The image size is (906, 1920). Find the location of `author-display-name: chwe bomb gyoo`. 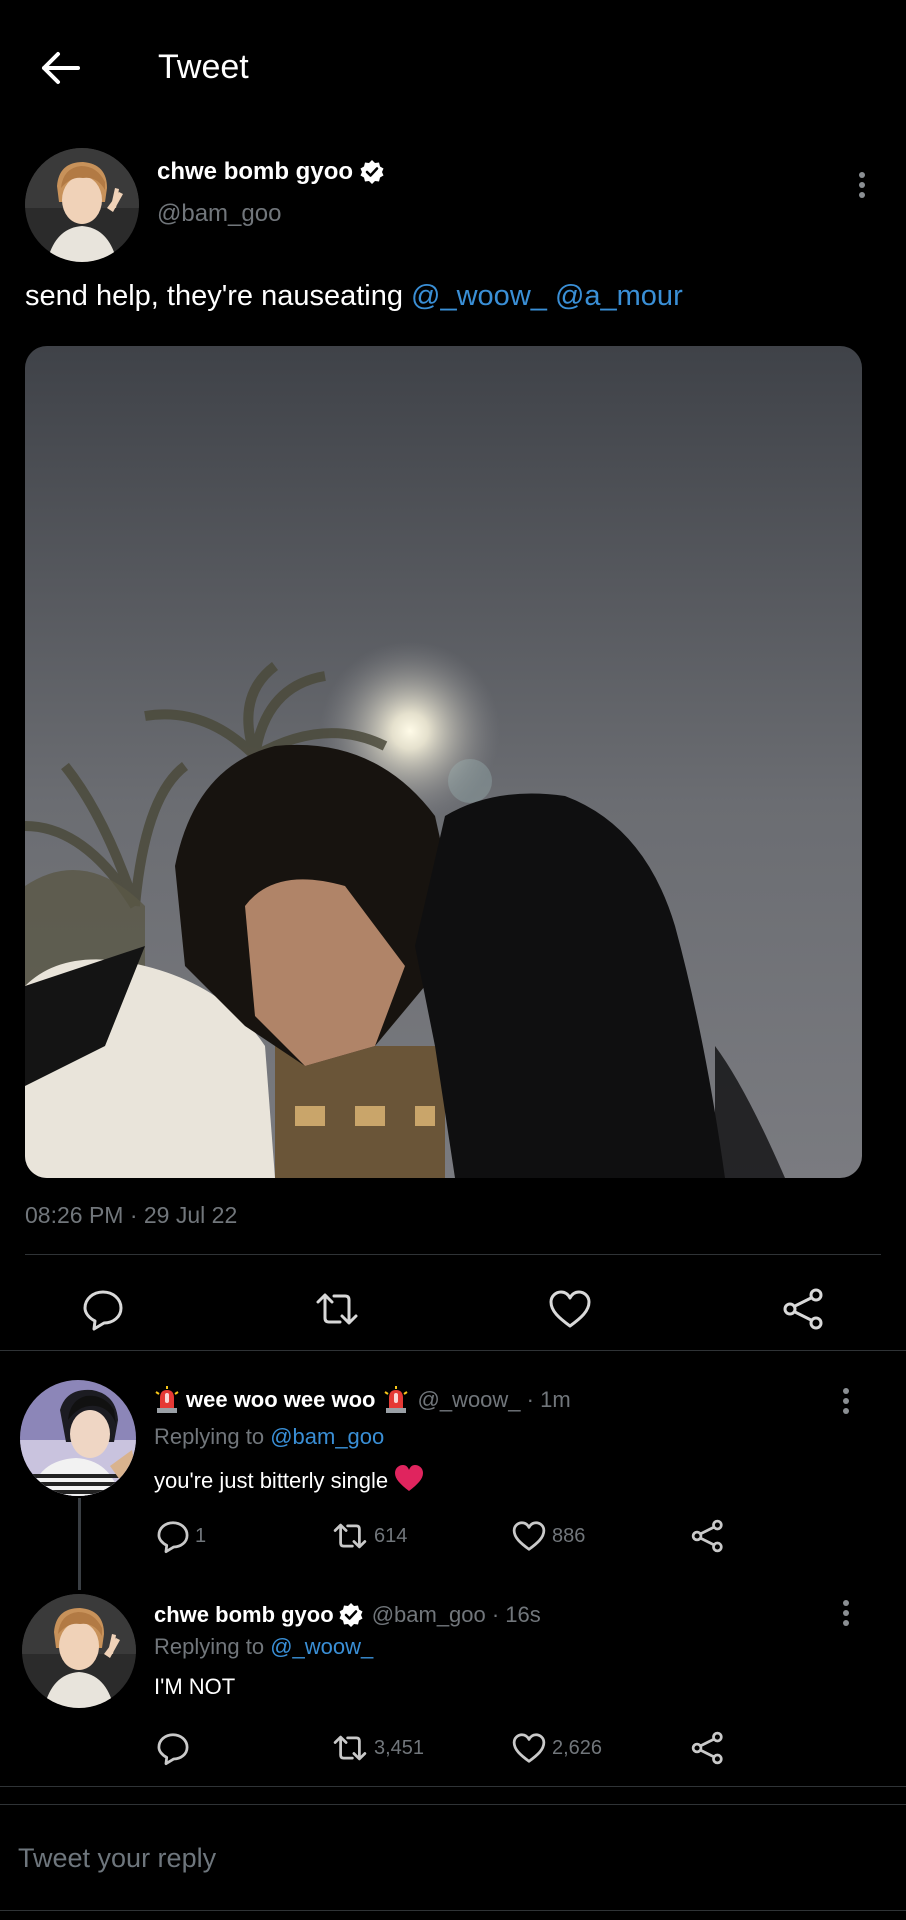

author-display-name: chwe bomb gyoo is located at coordinates (255, 172).